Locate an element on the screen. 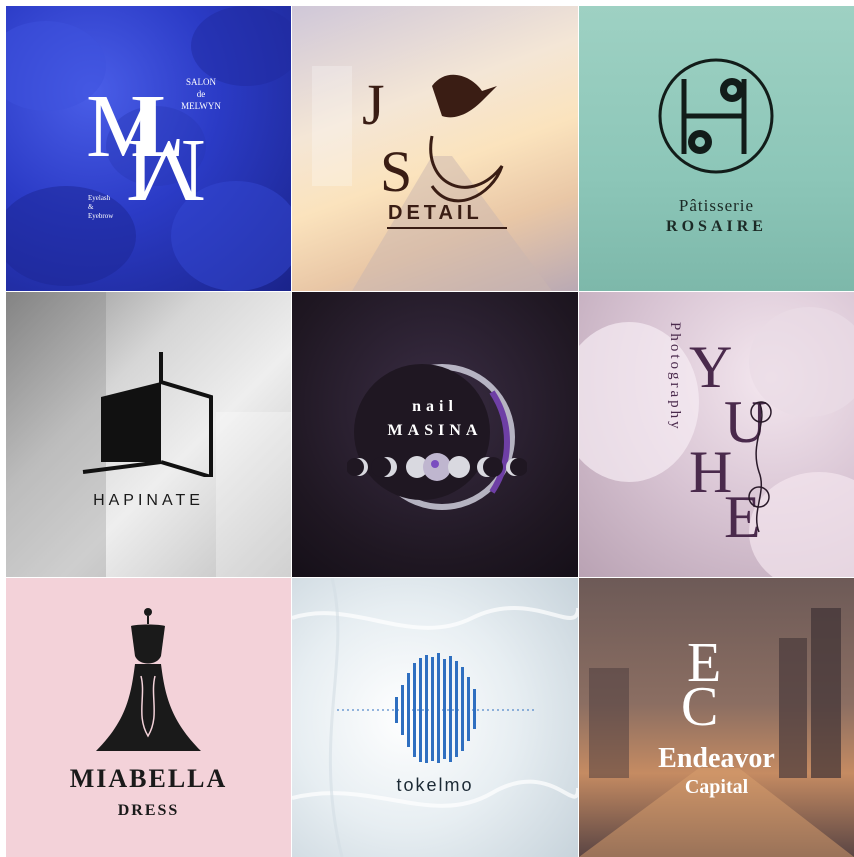 The height and width of the screenshot is (857, 854). svg-text: M is located at coordinates (166, 170).